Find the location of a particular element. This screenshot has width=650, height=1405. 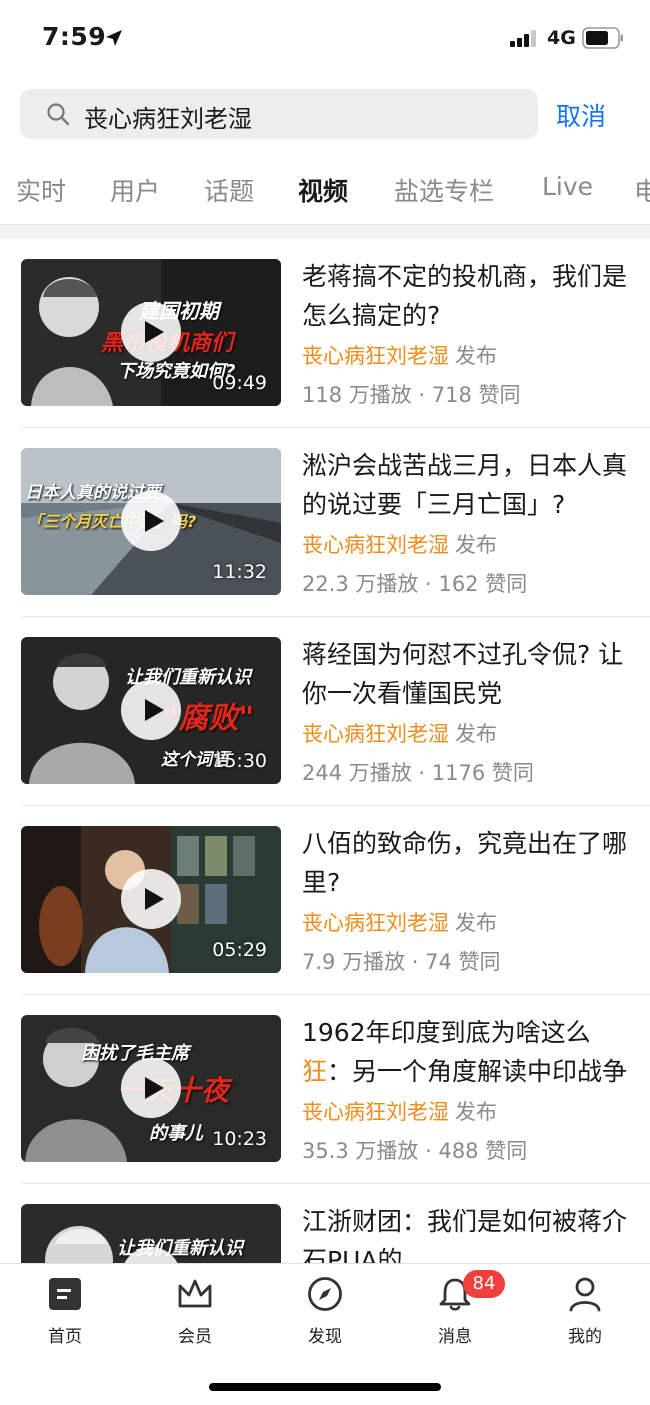

video-duration: 11:32 is located at coordinates (239, 572).